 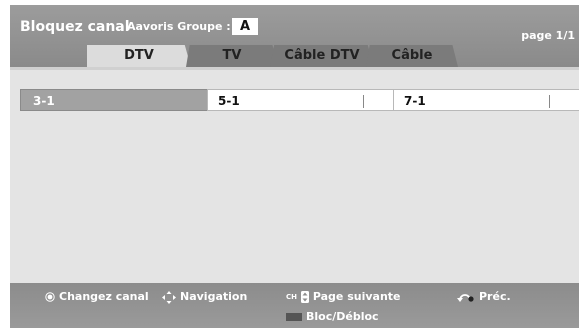 What do you see at coordinates (294, 317) in the screenshot?
I see `color-key-icon` at bounding box center [294, 317].